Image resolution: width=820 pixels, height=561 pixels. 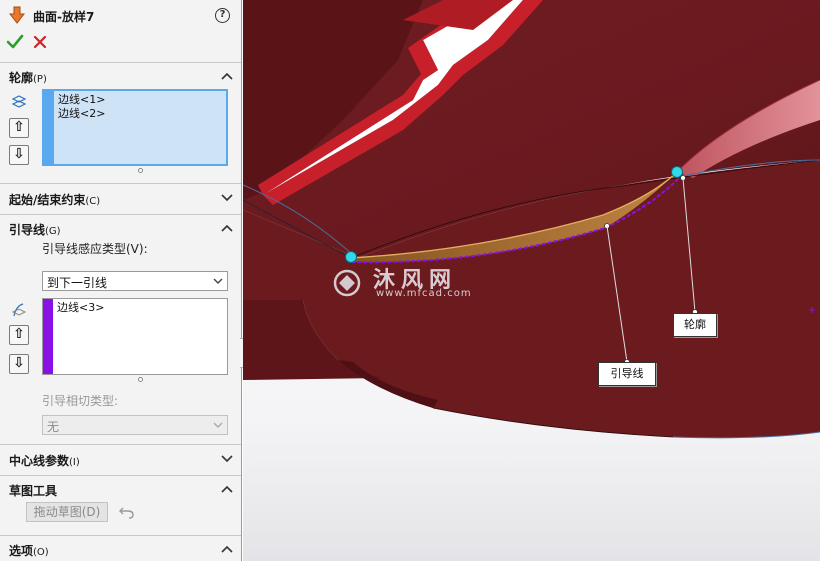 I want to click on guide-tangency-value: 无, so click(x=53, y=427).